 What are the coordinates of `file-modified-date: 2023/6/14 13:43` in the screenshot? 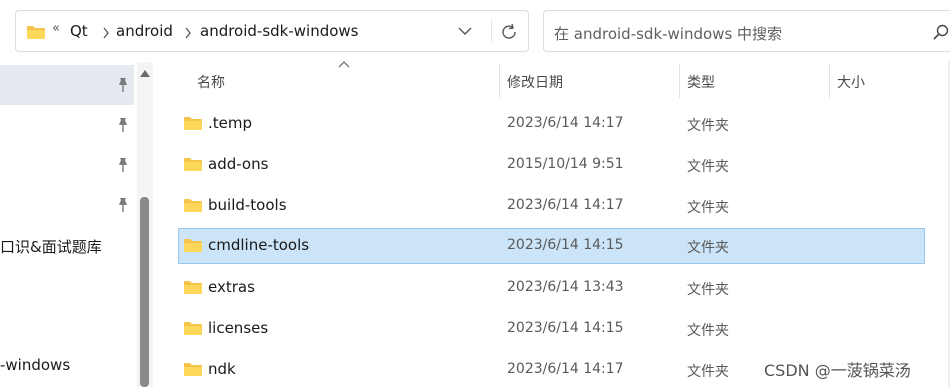 It's located at (565, 287).